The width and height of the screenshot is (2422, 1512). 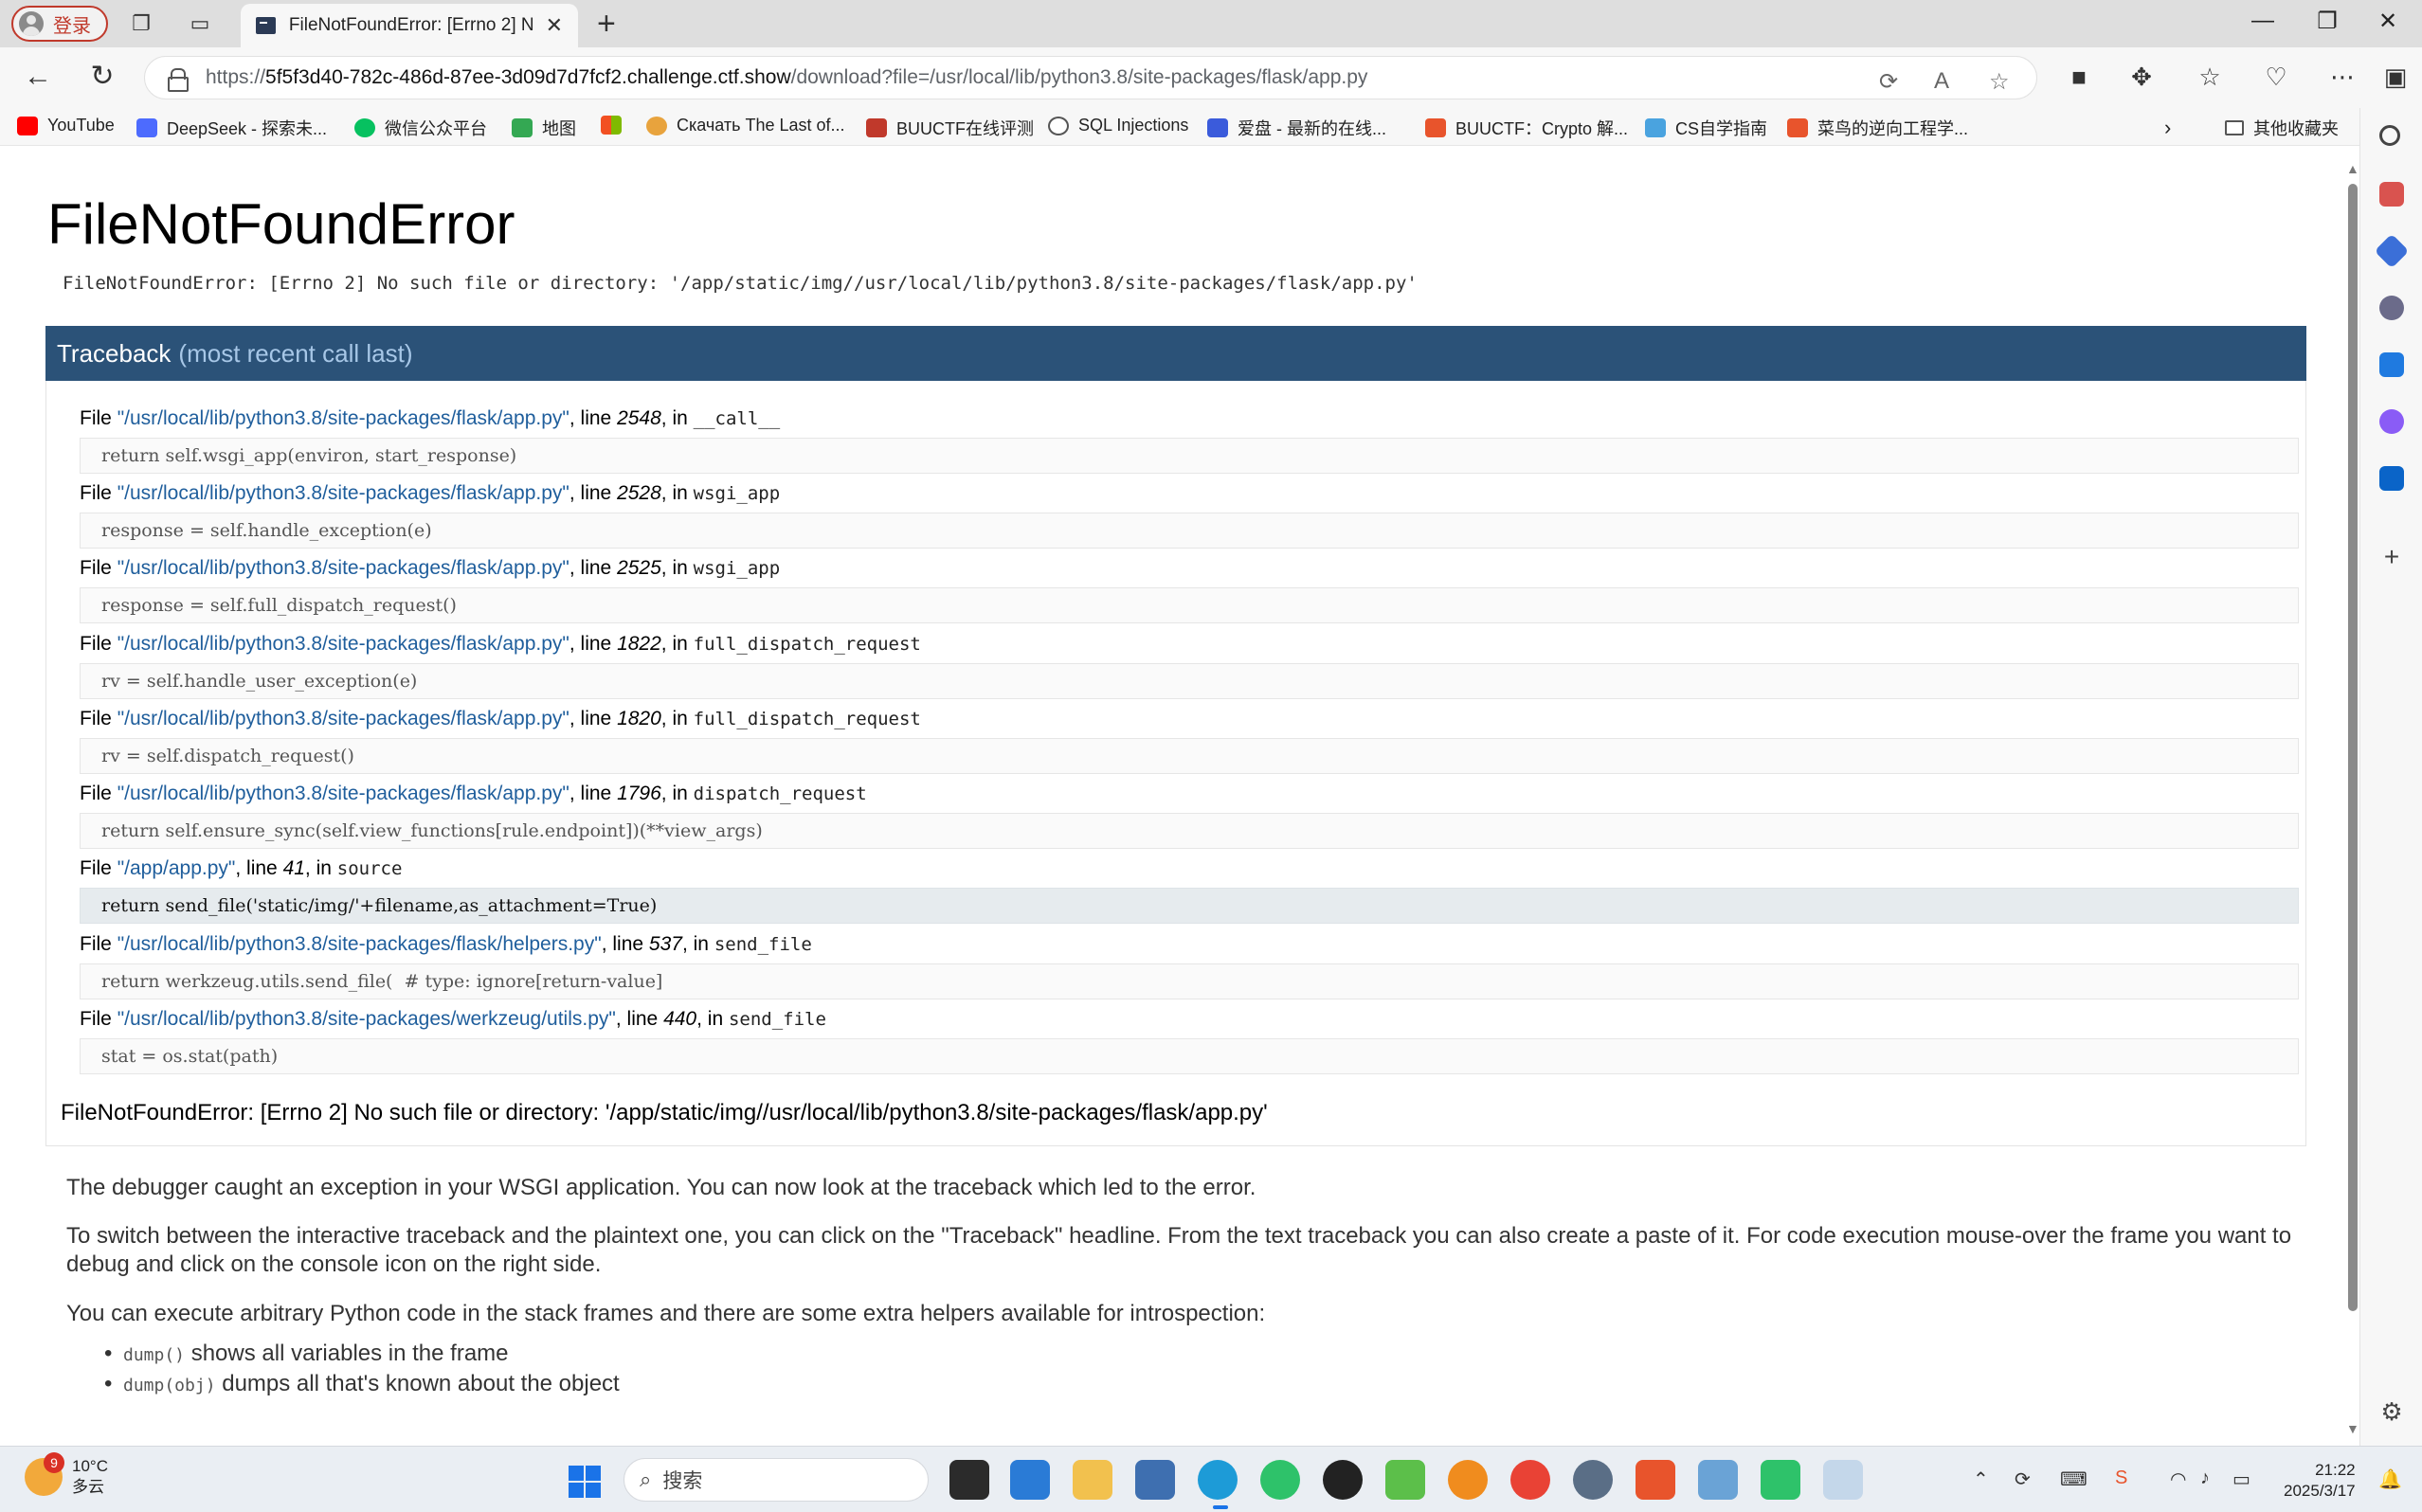 What do you see at coordinates (1999, 82) in the screenshot?
I see `favorite-star-icon: ☆` at bounding box center [1999, 82].